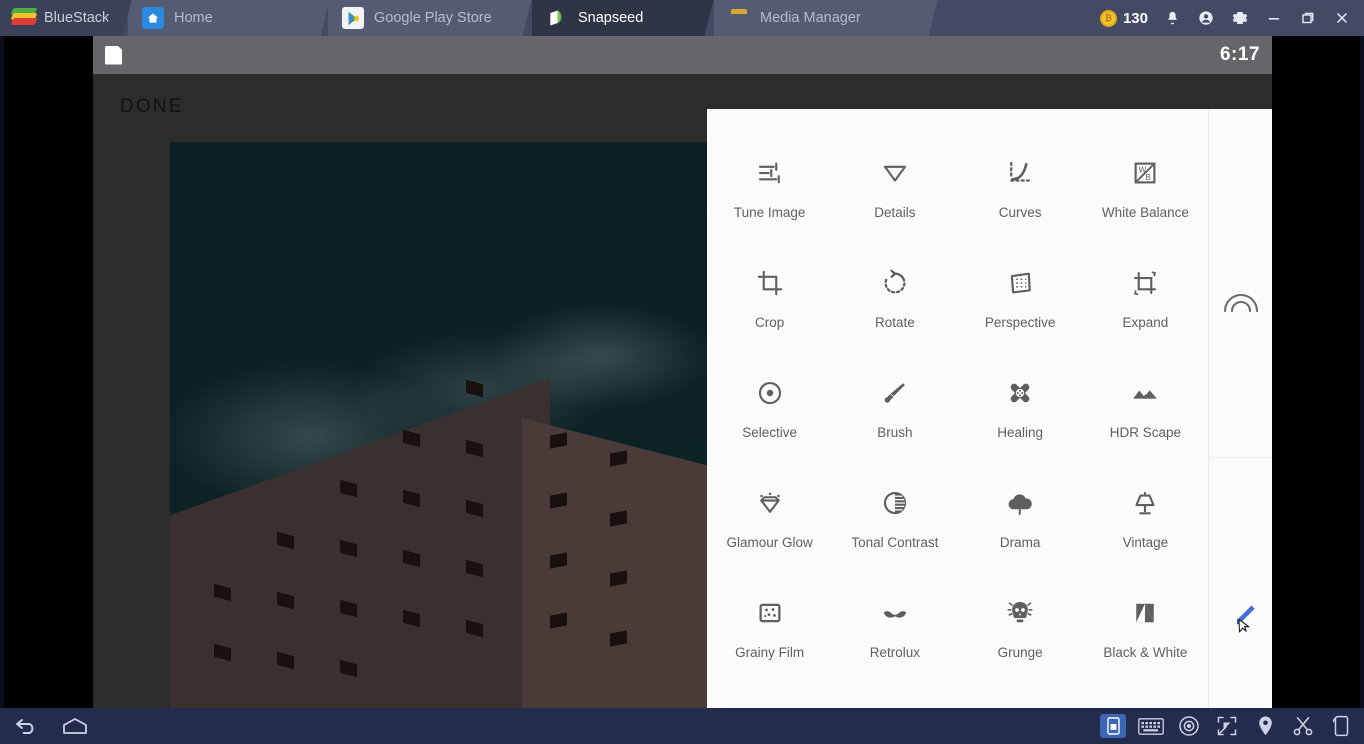 The width and height of the screenshot is (1364, 744). I want to click on tool-grainy-film: Grainy Film, so click(769, 632).